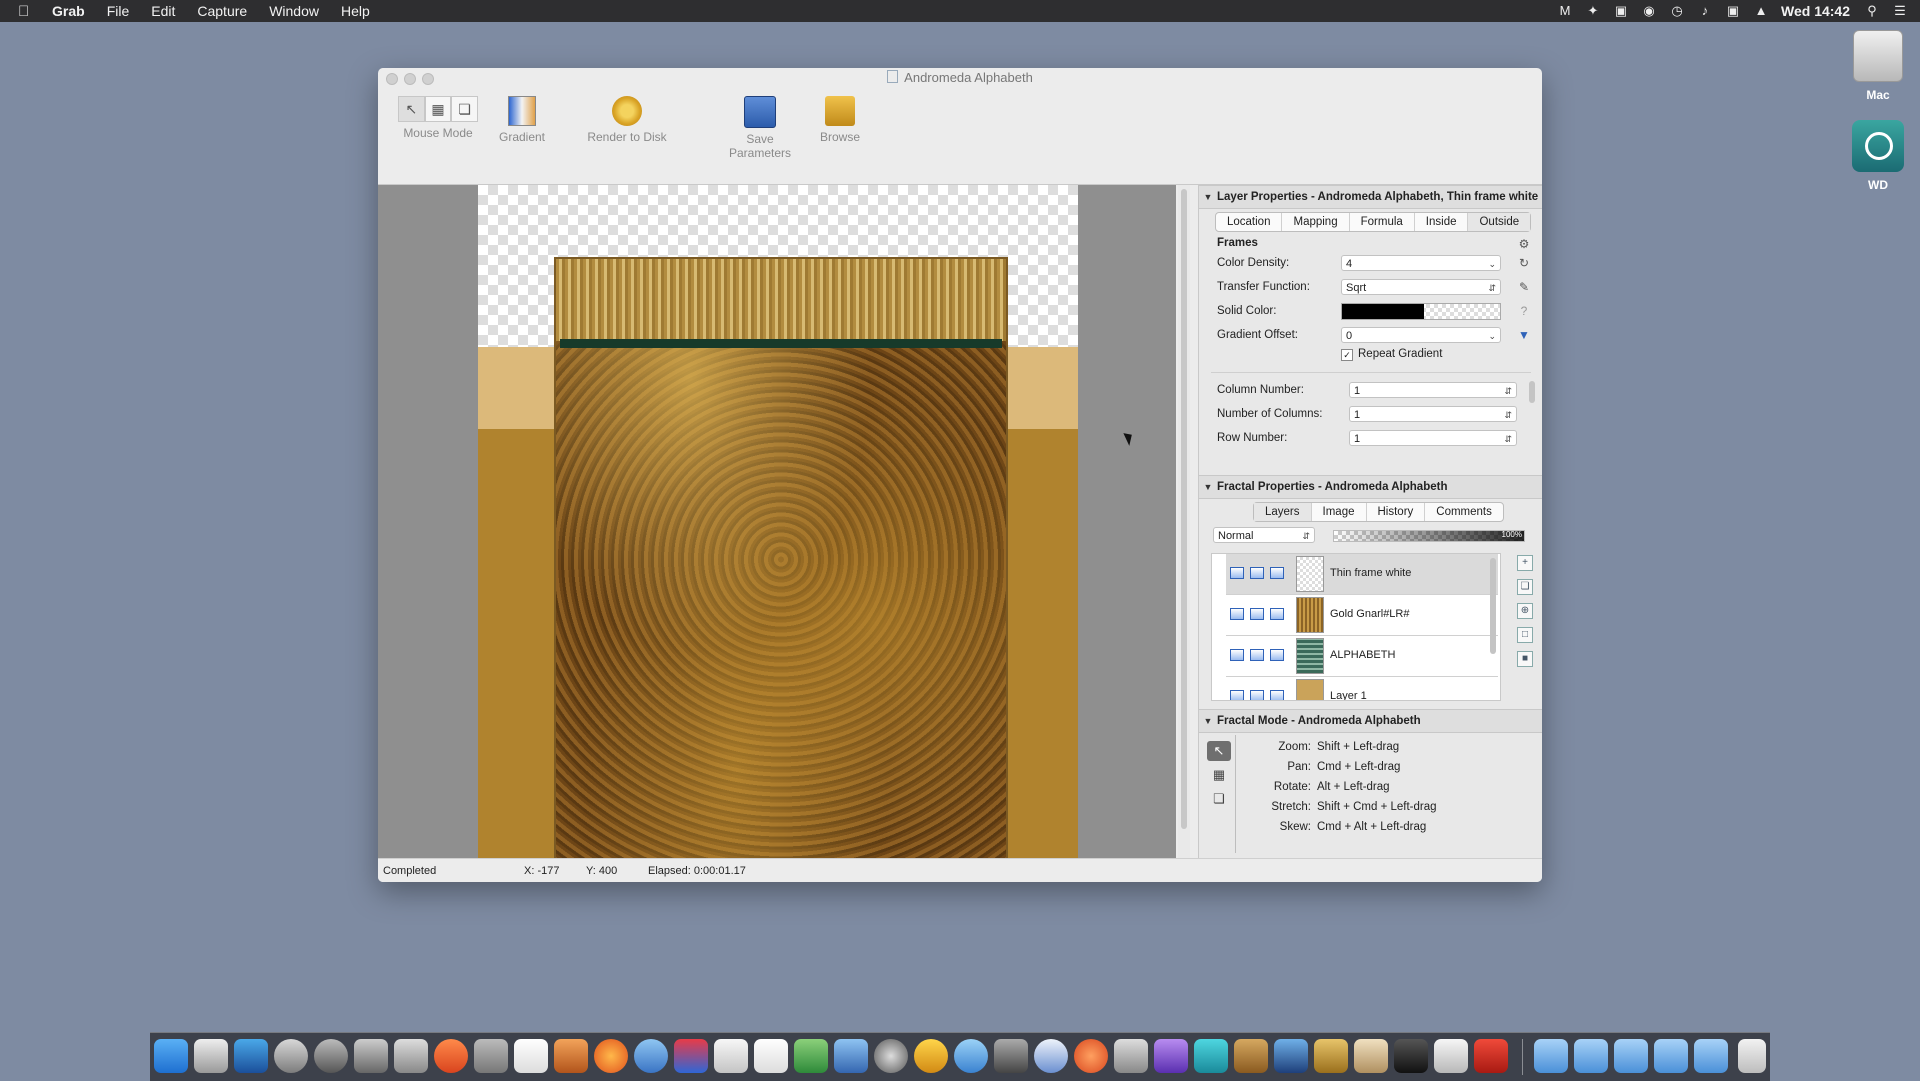 Image resolution: width=1920 pixels, height=1081 pixels. What do you see at coordinates (222, 11) in the screenshot?
I see `menu-capture: Capture` at bounding box center [222, 11].